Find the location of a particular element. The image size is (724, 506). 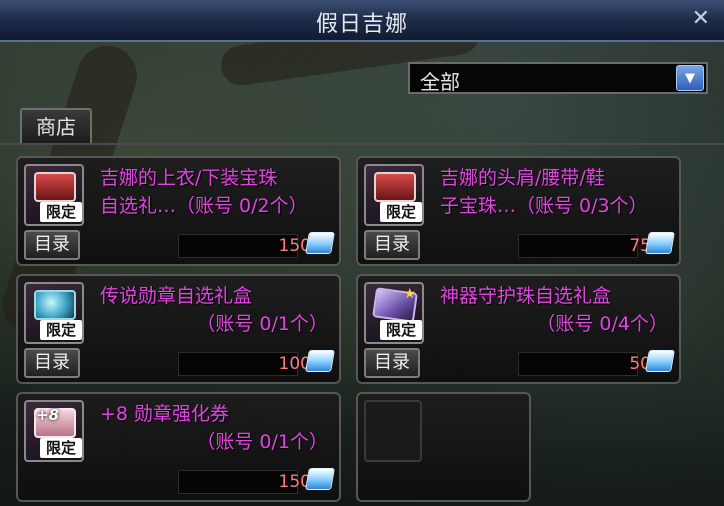

window-title: 假日吉娜 is located at coordinates (361, 24).